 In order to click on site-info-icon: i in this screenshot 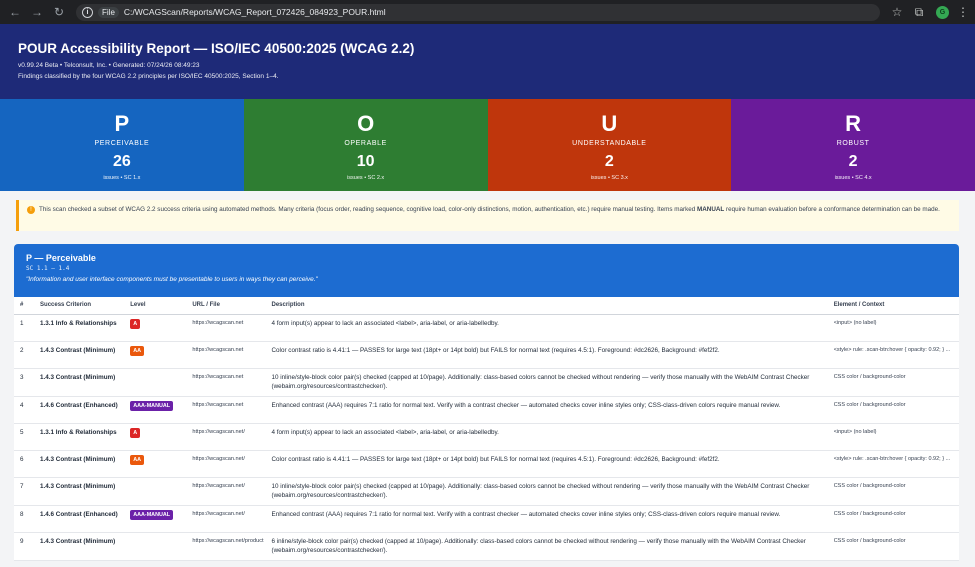, I will do `click(87, 12)`.